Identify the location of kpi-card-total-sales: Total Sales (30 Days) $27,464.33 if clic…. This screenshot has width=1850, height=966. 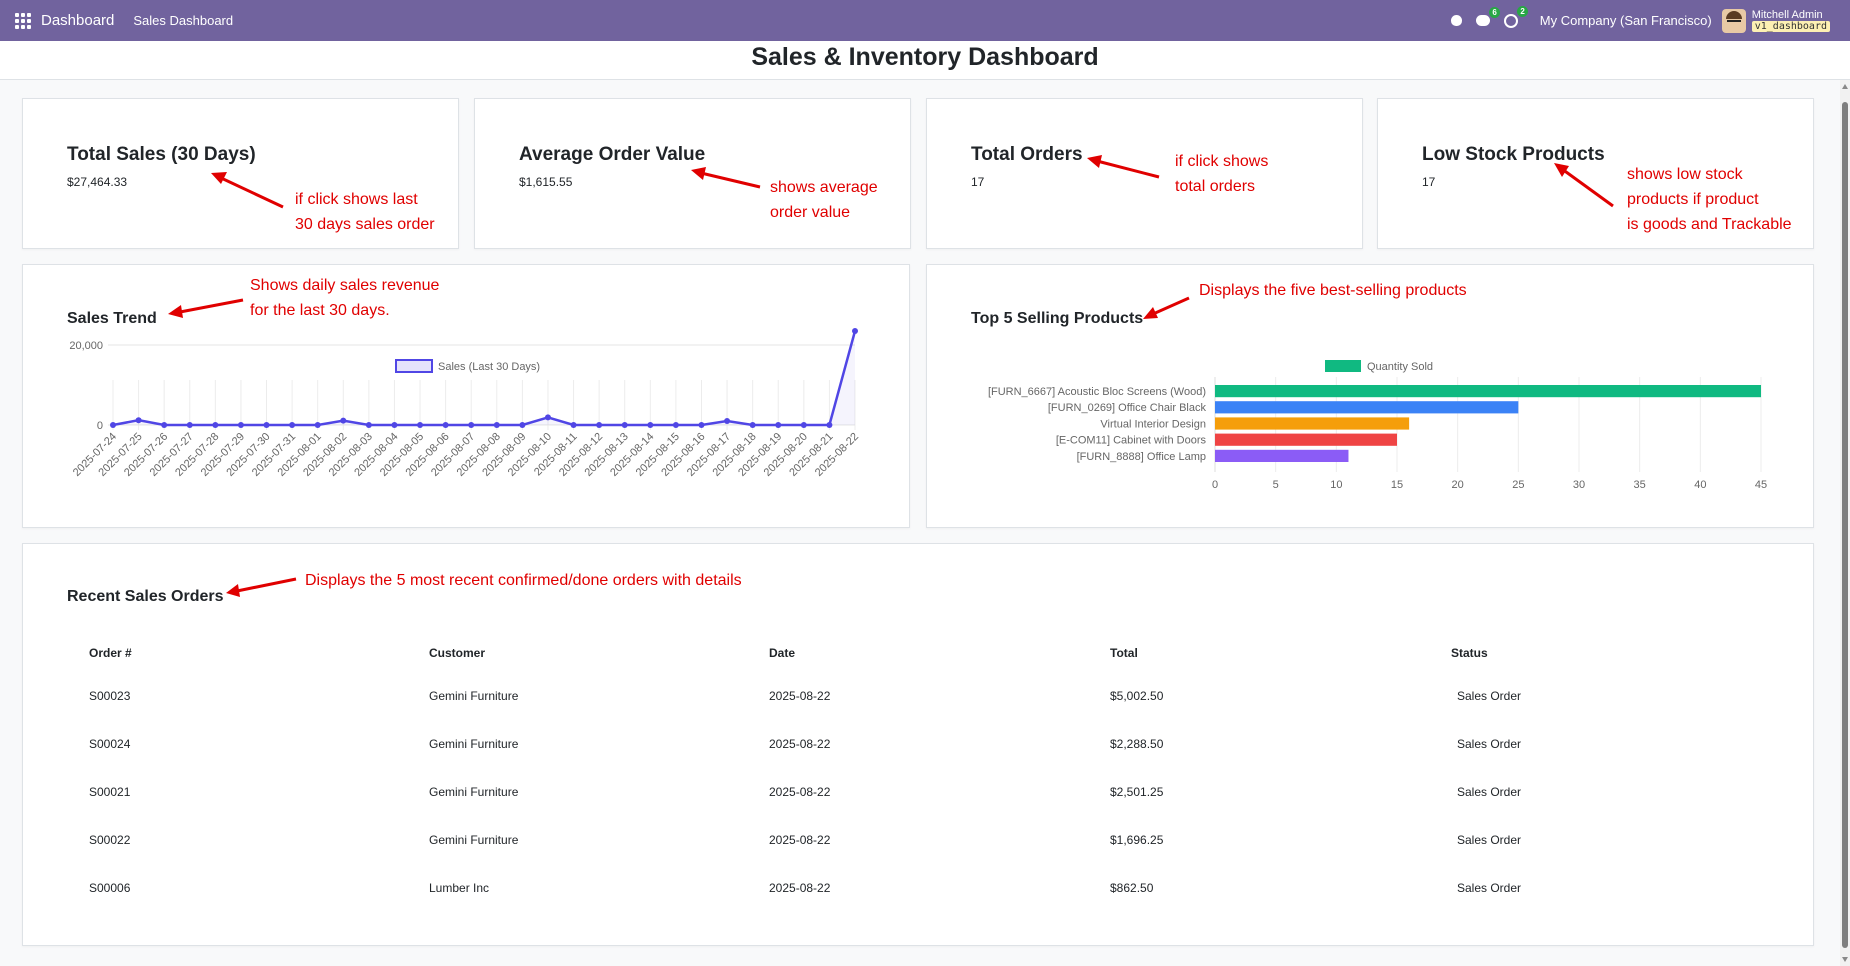
(240, 173).